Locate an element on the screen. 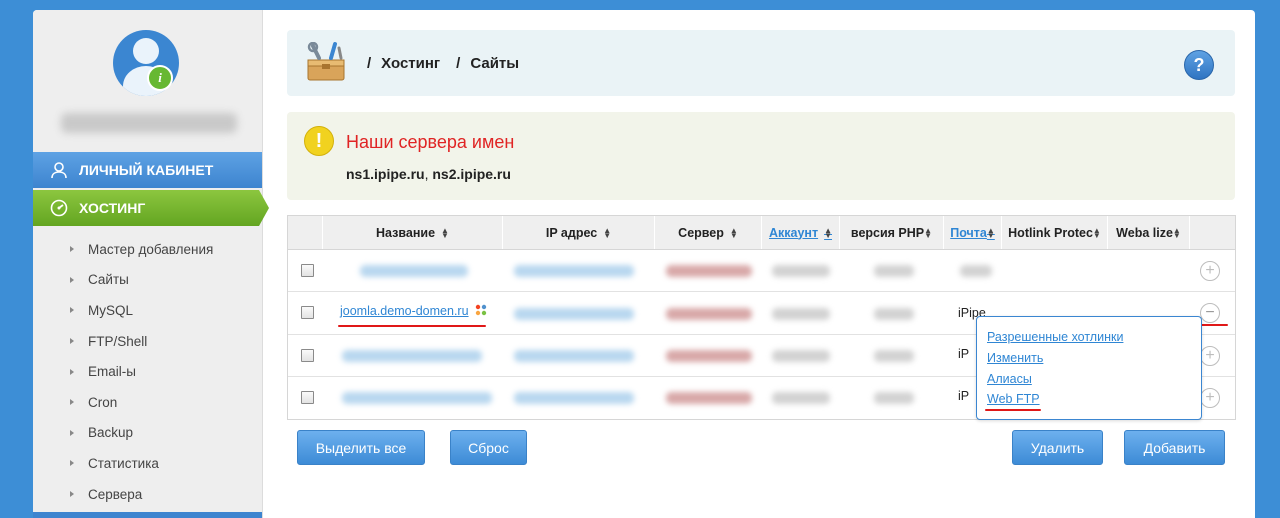 The height and width of the screenshot is (518, 1280). sidebar-item-mysql: MySQL is located at coordinates (147, 310).